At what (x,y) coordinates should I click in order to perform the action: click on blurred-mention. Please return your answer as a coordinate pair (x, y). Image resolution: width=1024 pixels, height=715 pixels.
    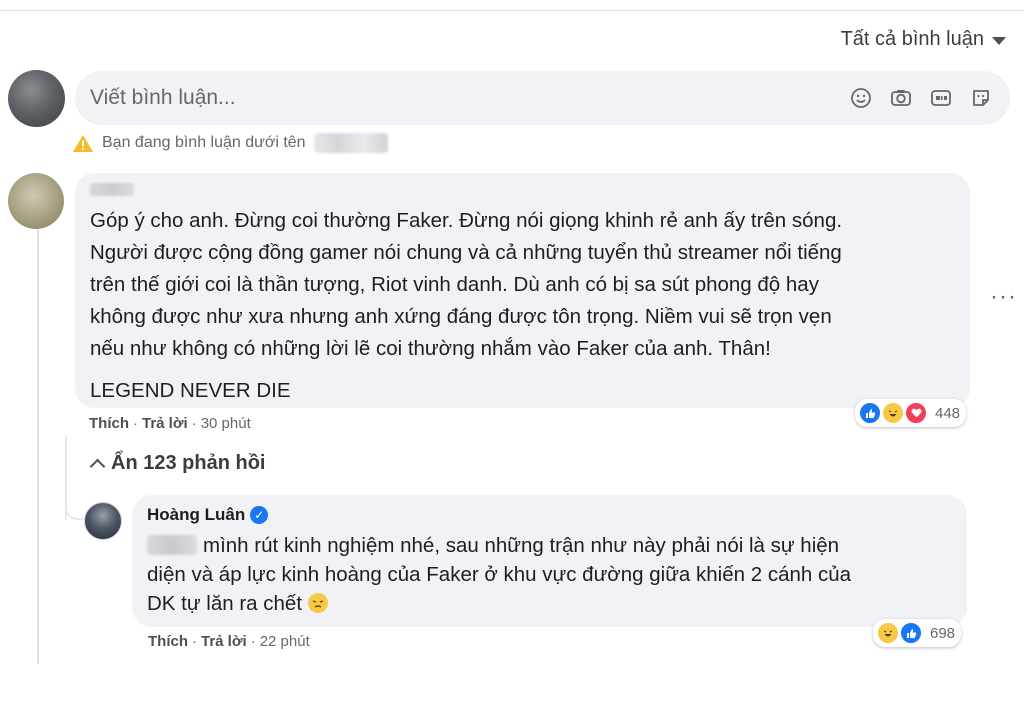
    Looking at the image, I should click on (172, 545).